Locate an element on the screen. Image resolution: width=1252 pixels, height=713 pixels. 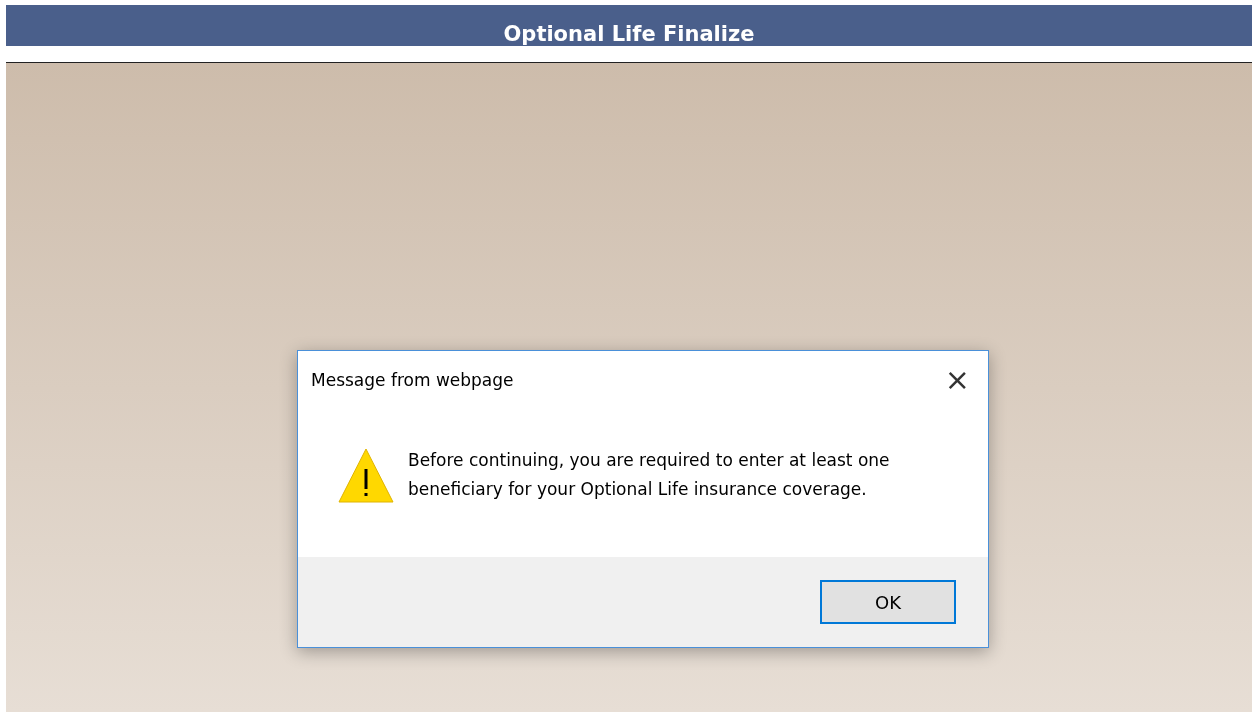
warning-icon is located at coordinates (366, 475).